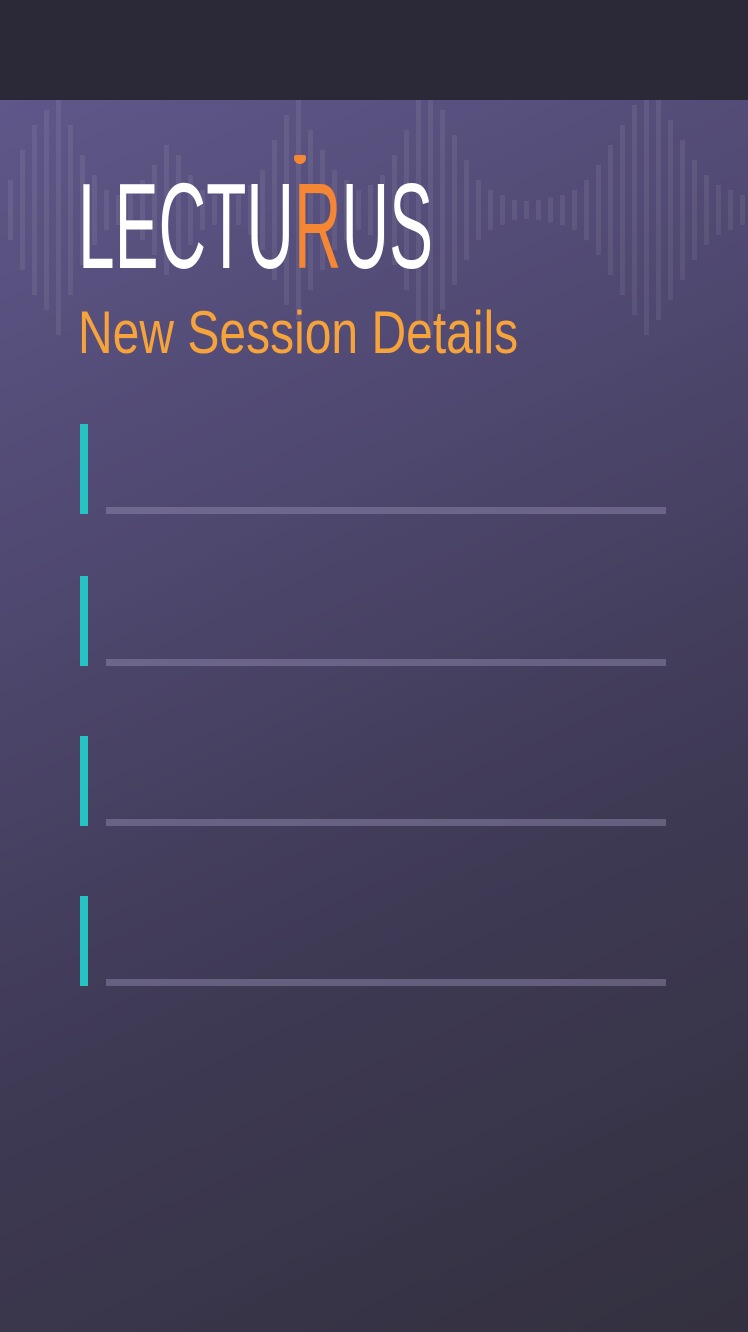 This screenshot has width=748, height=1332. I want to click on lecturus-logo: LECTURUS, so click(258, 215).